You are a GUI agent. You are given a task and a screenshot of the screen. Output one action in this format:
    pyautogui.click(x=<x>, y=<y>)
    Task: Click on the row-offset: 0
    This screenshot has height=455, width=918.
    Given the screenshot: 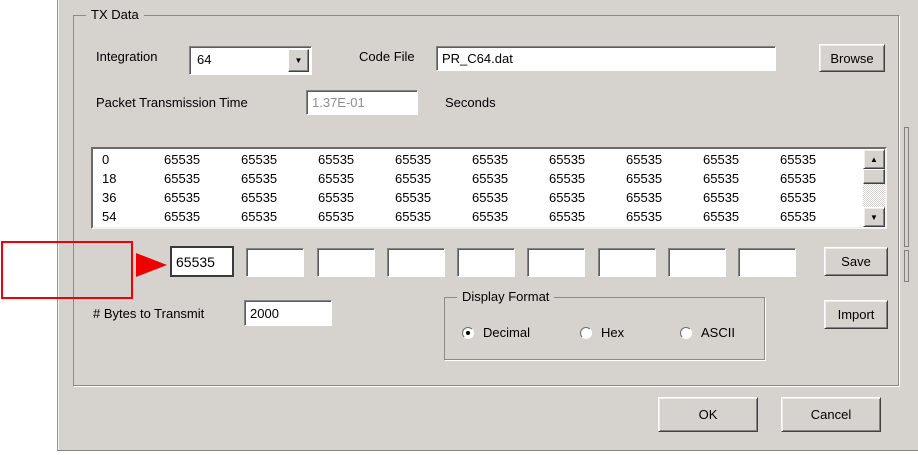 What is the action you would take?
    pyautogui.click(x=106, y=159)
    